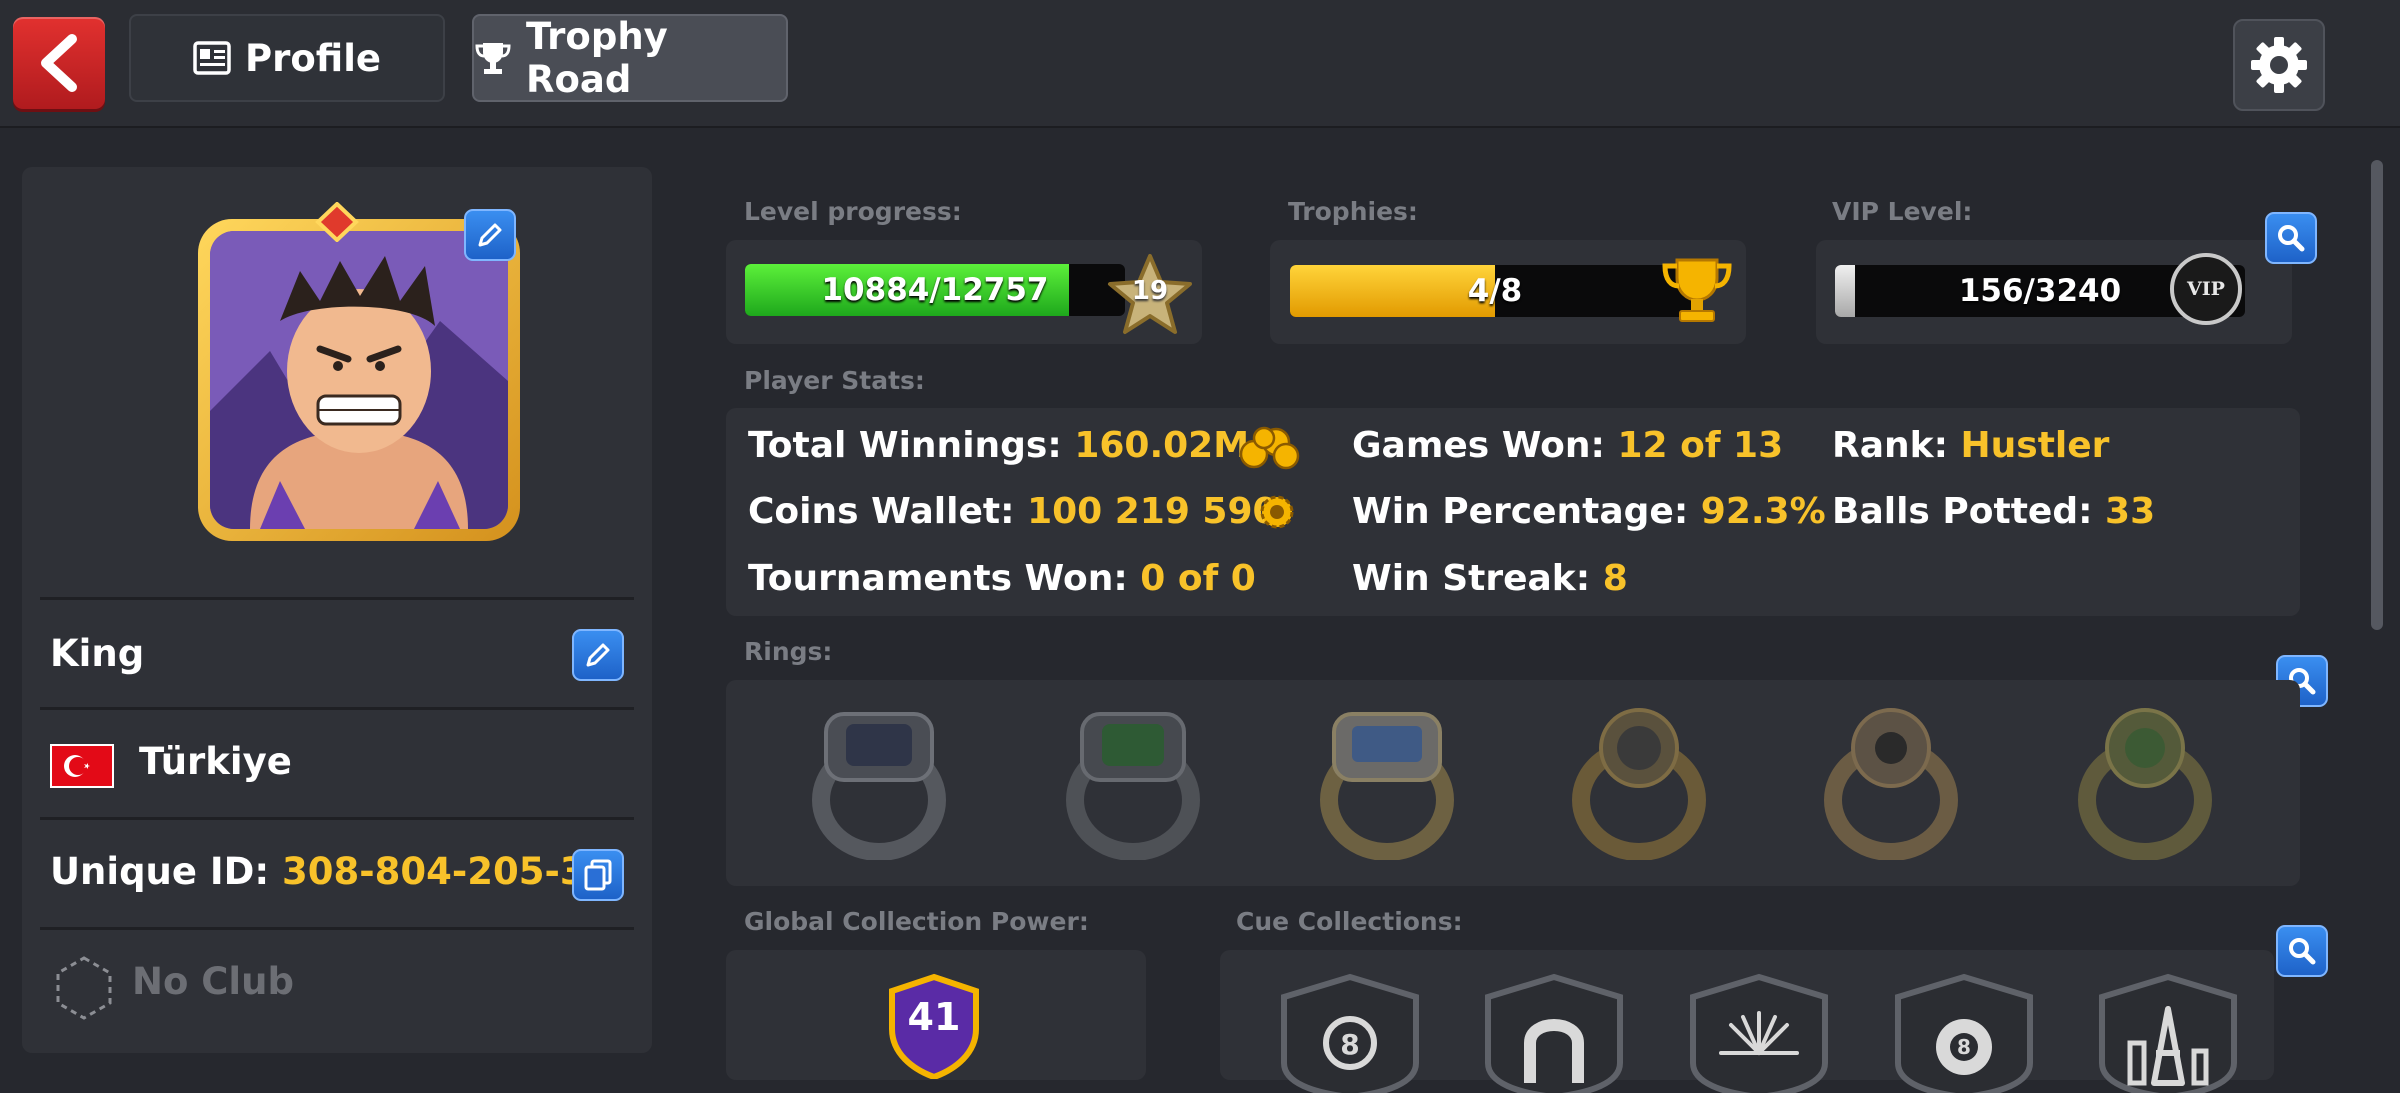 The width and height of the screenshot is (2400, 1093). I want to click on coins-wallet-label: Coins Wallet:, so click(881, 511).